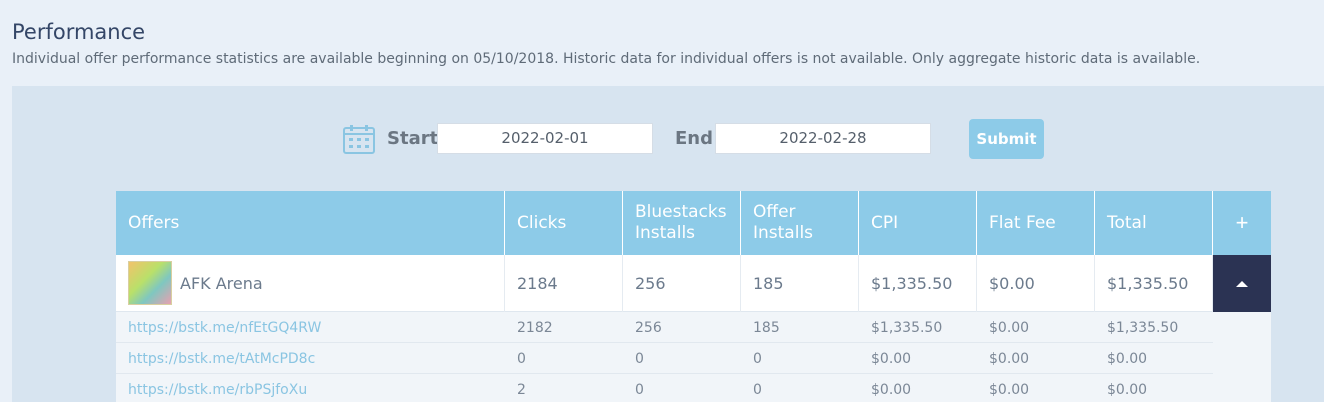 The image size is (1324, 402). Describe the element at coordinates (310, 358) in the screenshot. I see `tracking-link: https://bstk.me/tAtMcPD8c` at that location.